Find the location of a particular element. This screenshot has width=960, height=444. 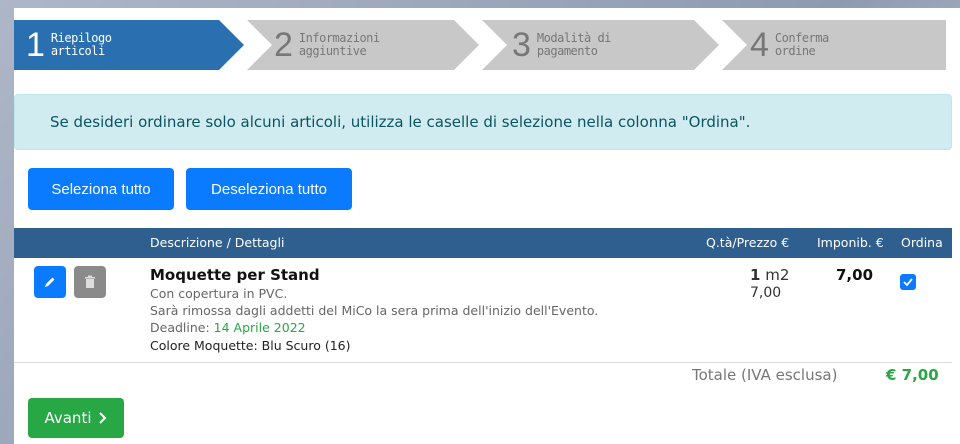

qty-value: 1 is located at coordinates (755, 275).